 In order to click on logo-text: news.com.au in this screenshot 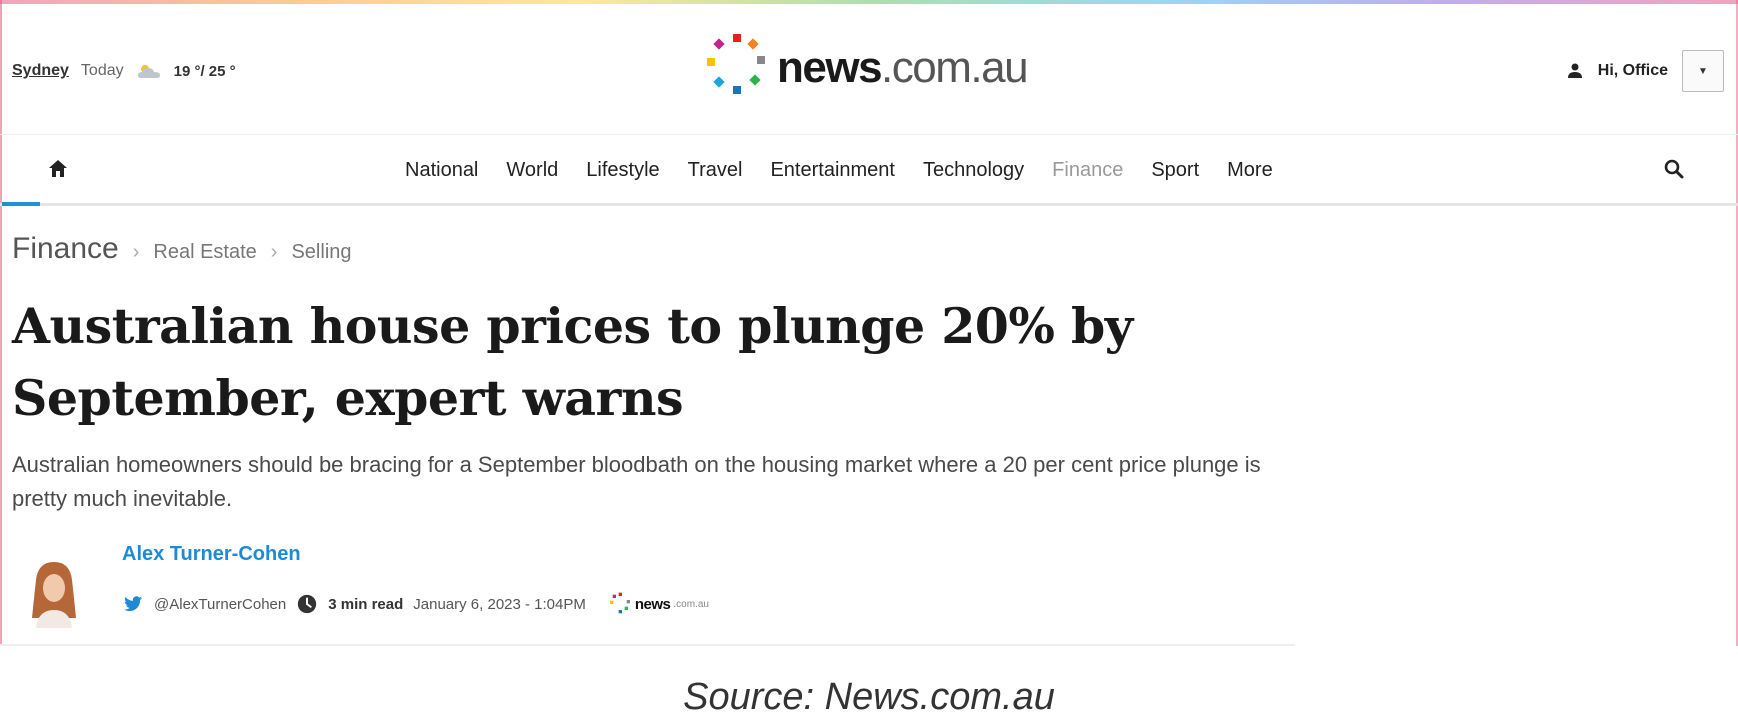, I will do `click(903, 68)`.